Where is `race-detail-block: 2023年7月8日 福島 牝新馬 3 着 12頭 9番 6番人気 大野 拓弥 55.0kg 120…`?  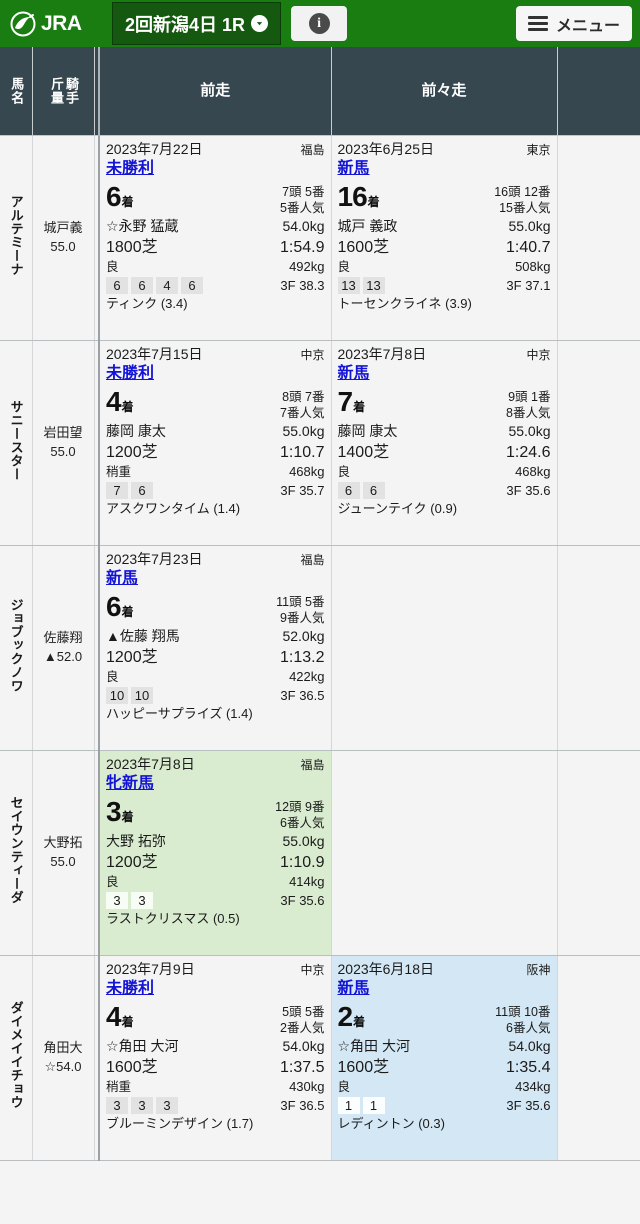
race-detail-block: 2023年7月8日 福島 牝新馬 3 着 12頭 9番 6番人気 大野 拓弥 55.0kg 120… is located at coordinates (215, 852).